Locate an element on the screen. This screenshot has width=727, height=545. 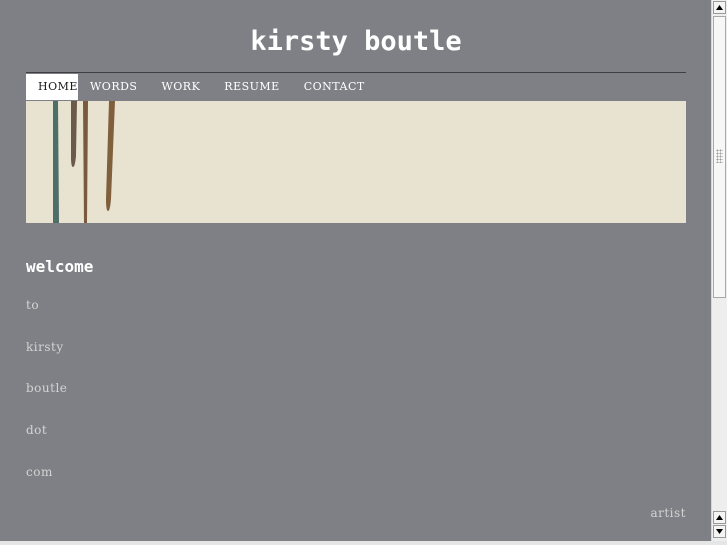
header-divider is located at coordinates (356, 72).